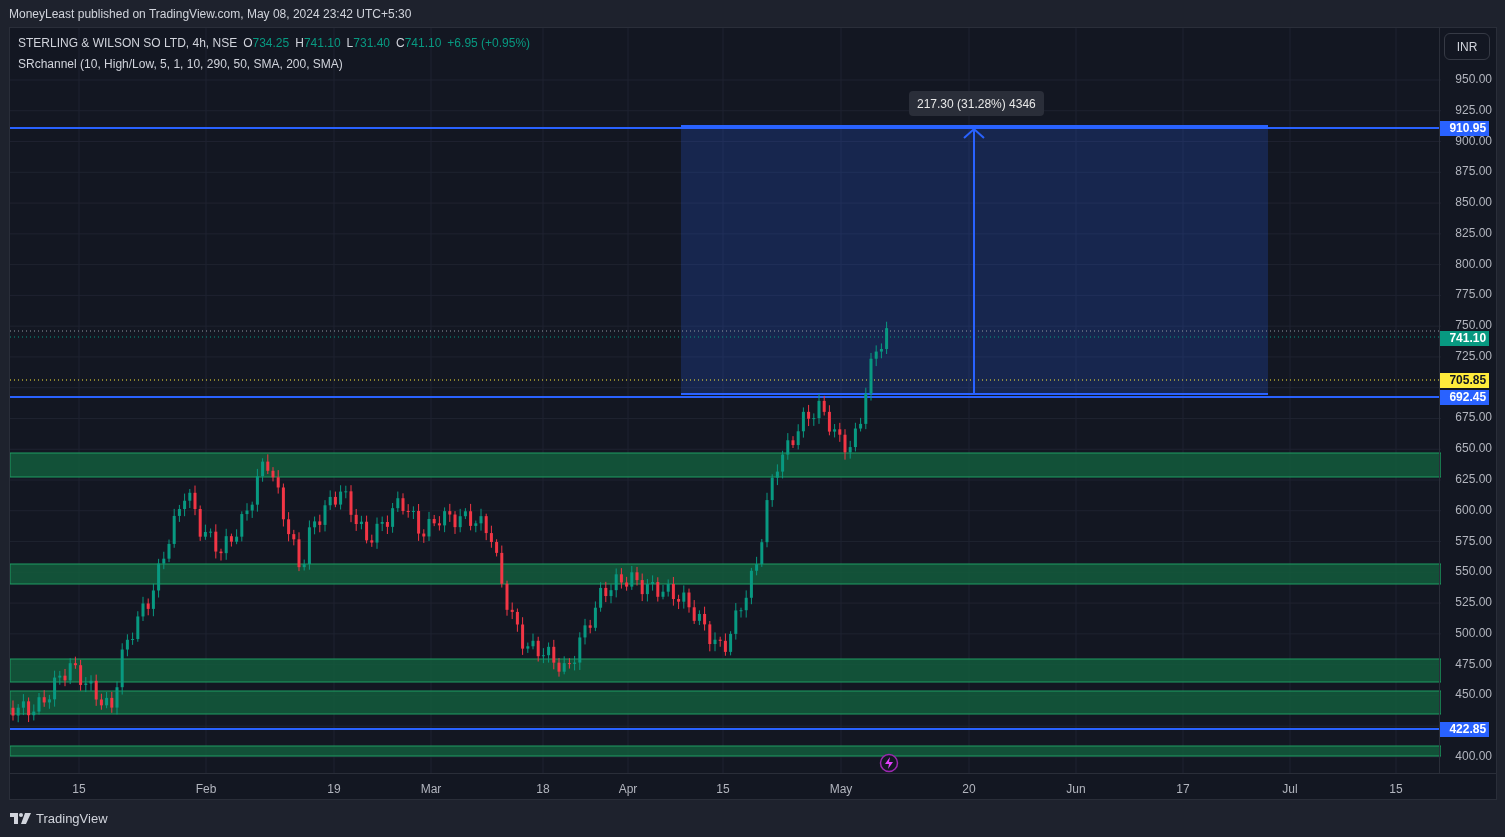 The height and width of the screenshot is (837, 1505). I want to click on lightning-icon, so click(889, 763).